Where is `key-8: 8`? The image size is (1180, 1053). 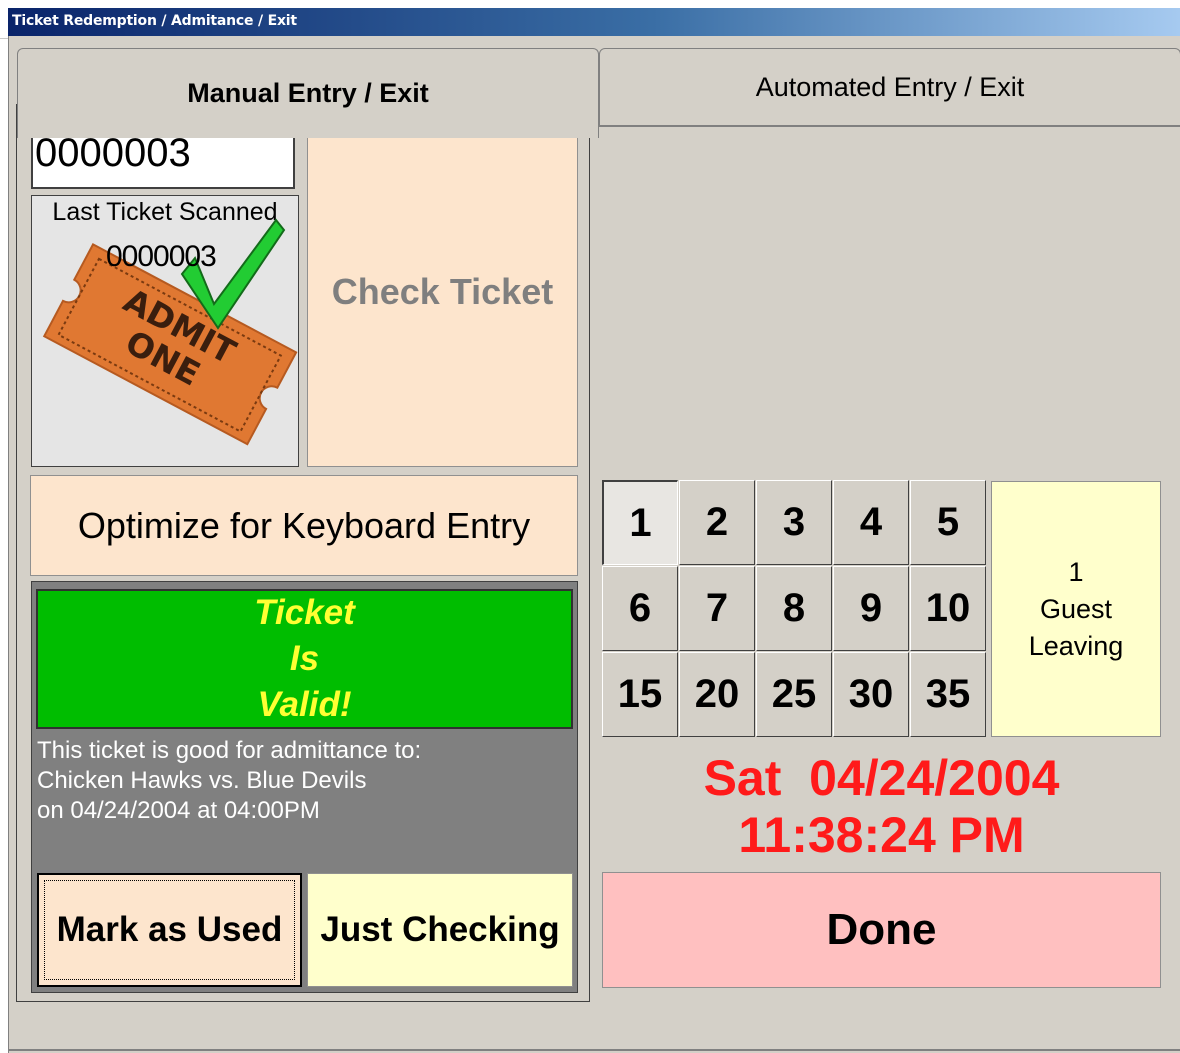
key-8: 8 is located at coordinates (794, 608).